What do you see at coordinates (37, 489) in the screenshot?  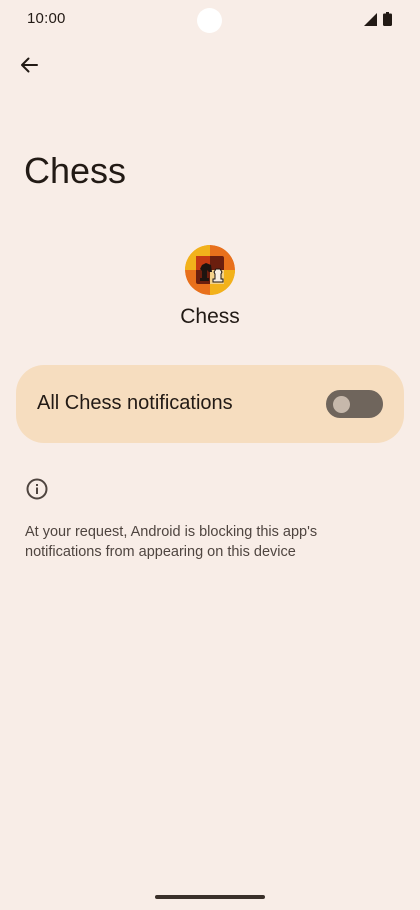 I see `info-icon` at bounding box center [37, 489].